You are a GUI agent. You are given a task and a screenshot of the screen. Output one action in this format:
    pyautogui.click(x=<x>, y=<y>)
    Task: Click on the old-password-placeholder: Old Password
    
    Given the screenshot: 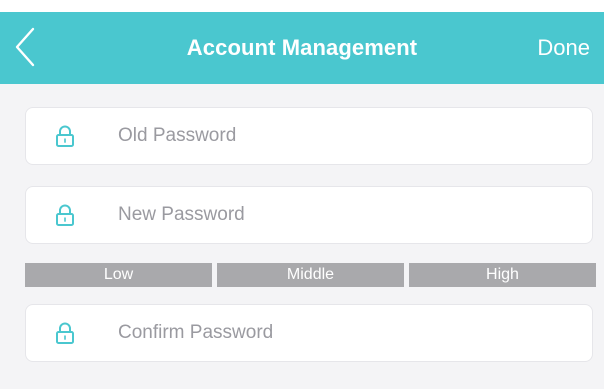 What is the action you would take?
    pyautogui.click(x=177, y=135)
    